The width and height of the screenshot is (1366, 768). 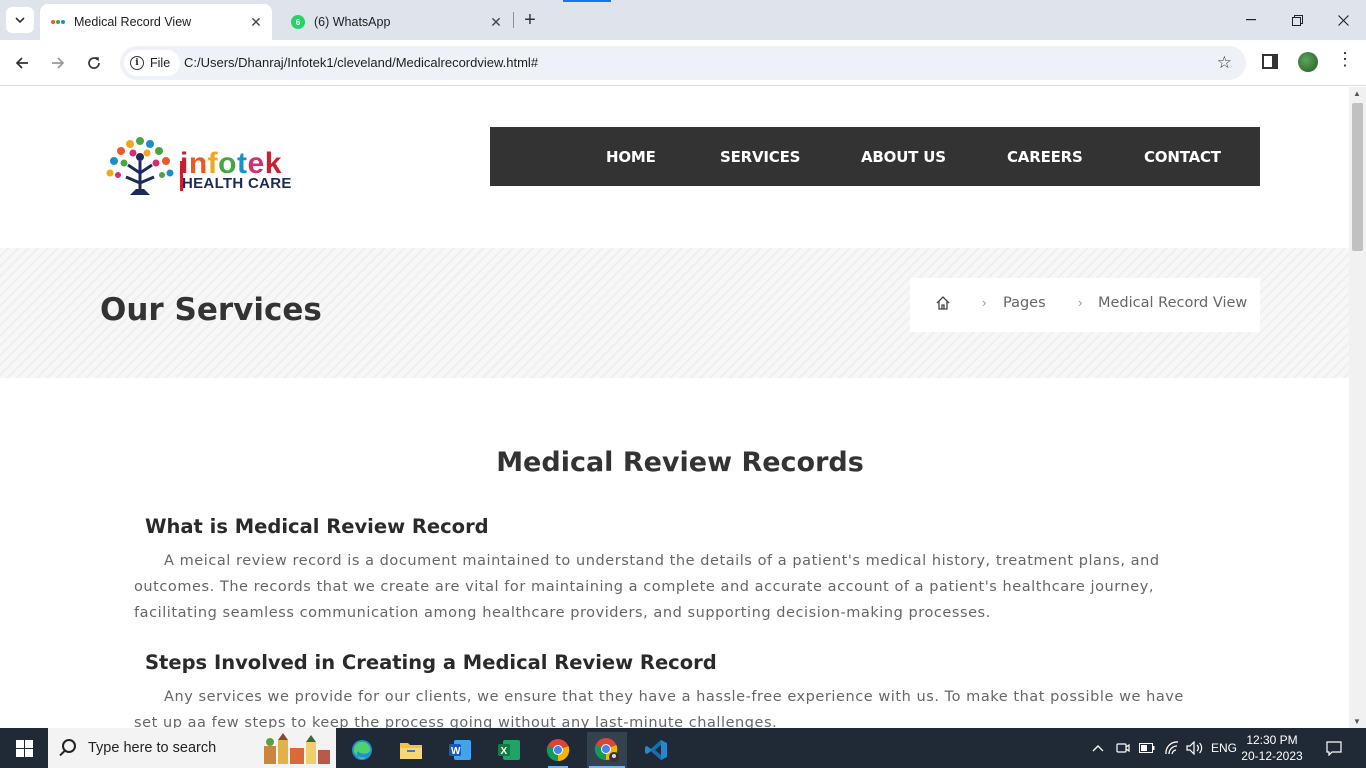 I want to click on excel-icon: X, so click(x=509, y=750).